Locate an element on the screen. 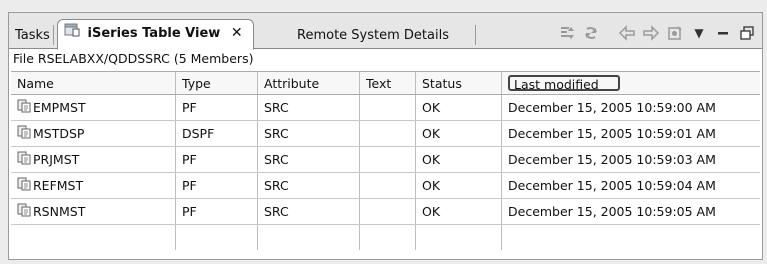  column-header-status: Status is located at coordinates (459, 83).